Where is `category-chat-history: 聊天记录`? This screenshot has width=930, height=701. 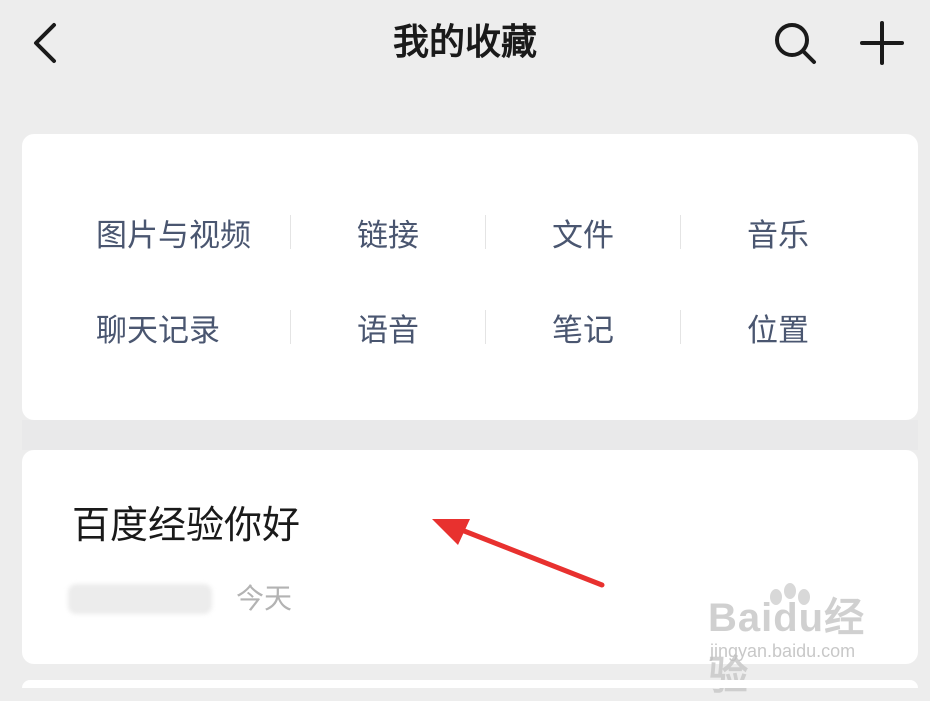
category-chat-history: 聊天记录 is located at coordinates (156, 327).